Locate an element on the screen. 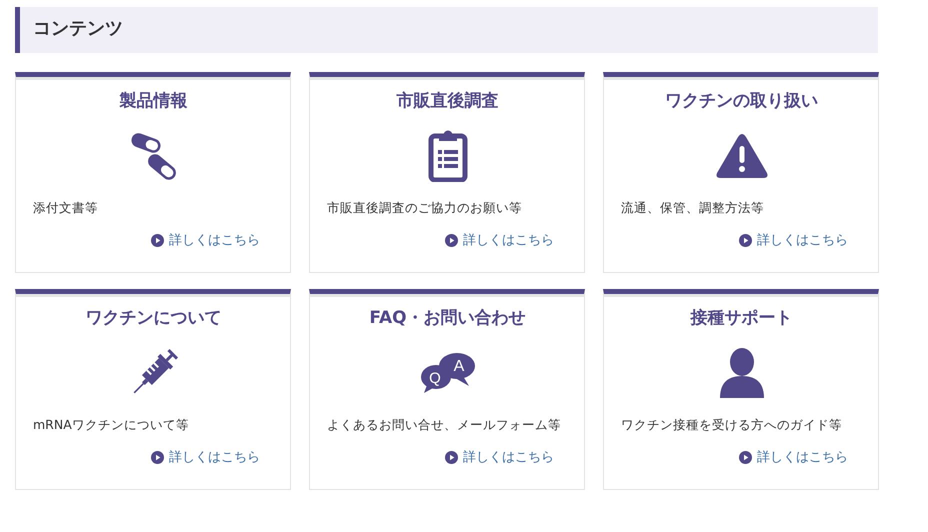  card-title: 製品情報 is located at coordinates (153, 101).